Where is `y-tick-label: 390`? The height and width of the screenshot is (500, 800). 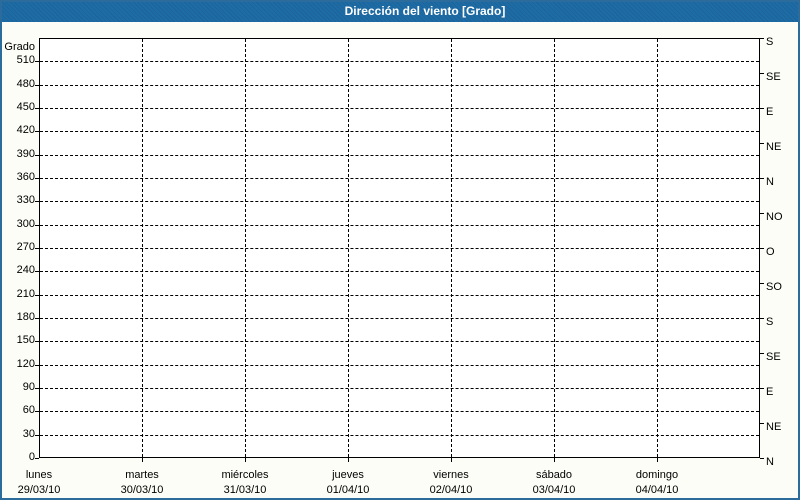
y-tick-label: 390 is located at coordinates (25, 153).